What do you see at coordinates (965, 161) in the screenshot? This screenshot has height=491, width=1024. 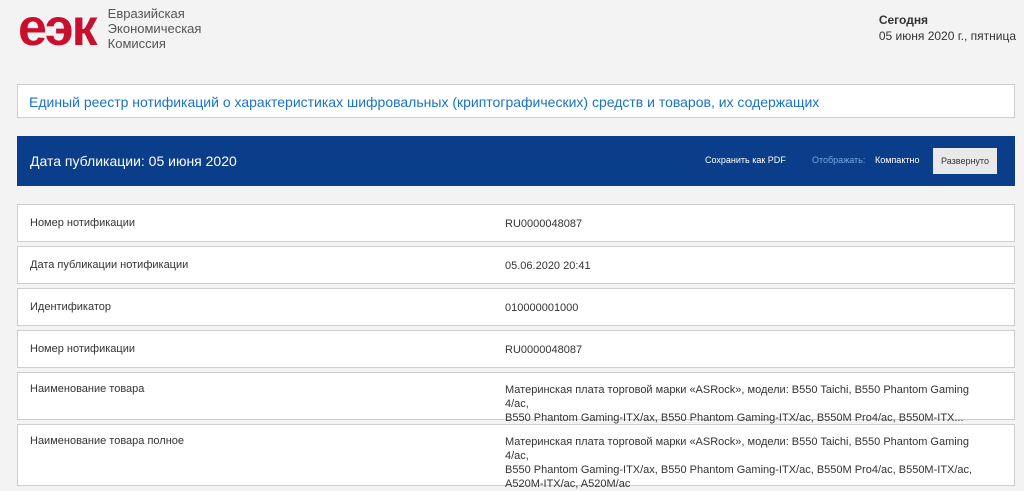 I see `expanded-view-button: Развернуто` at bounding box center [965, 161].